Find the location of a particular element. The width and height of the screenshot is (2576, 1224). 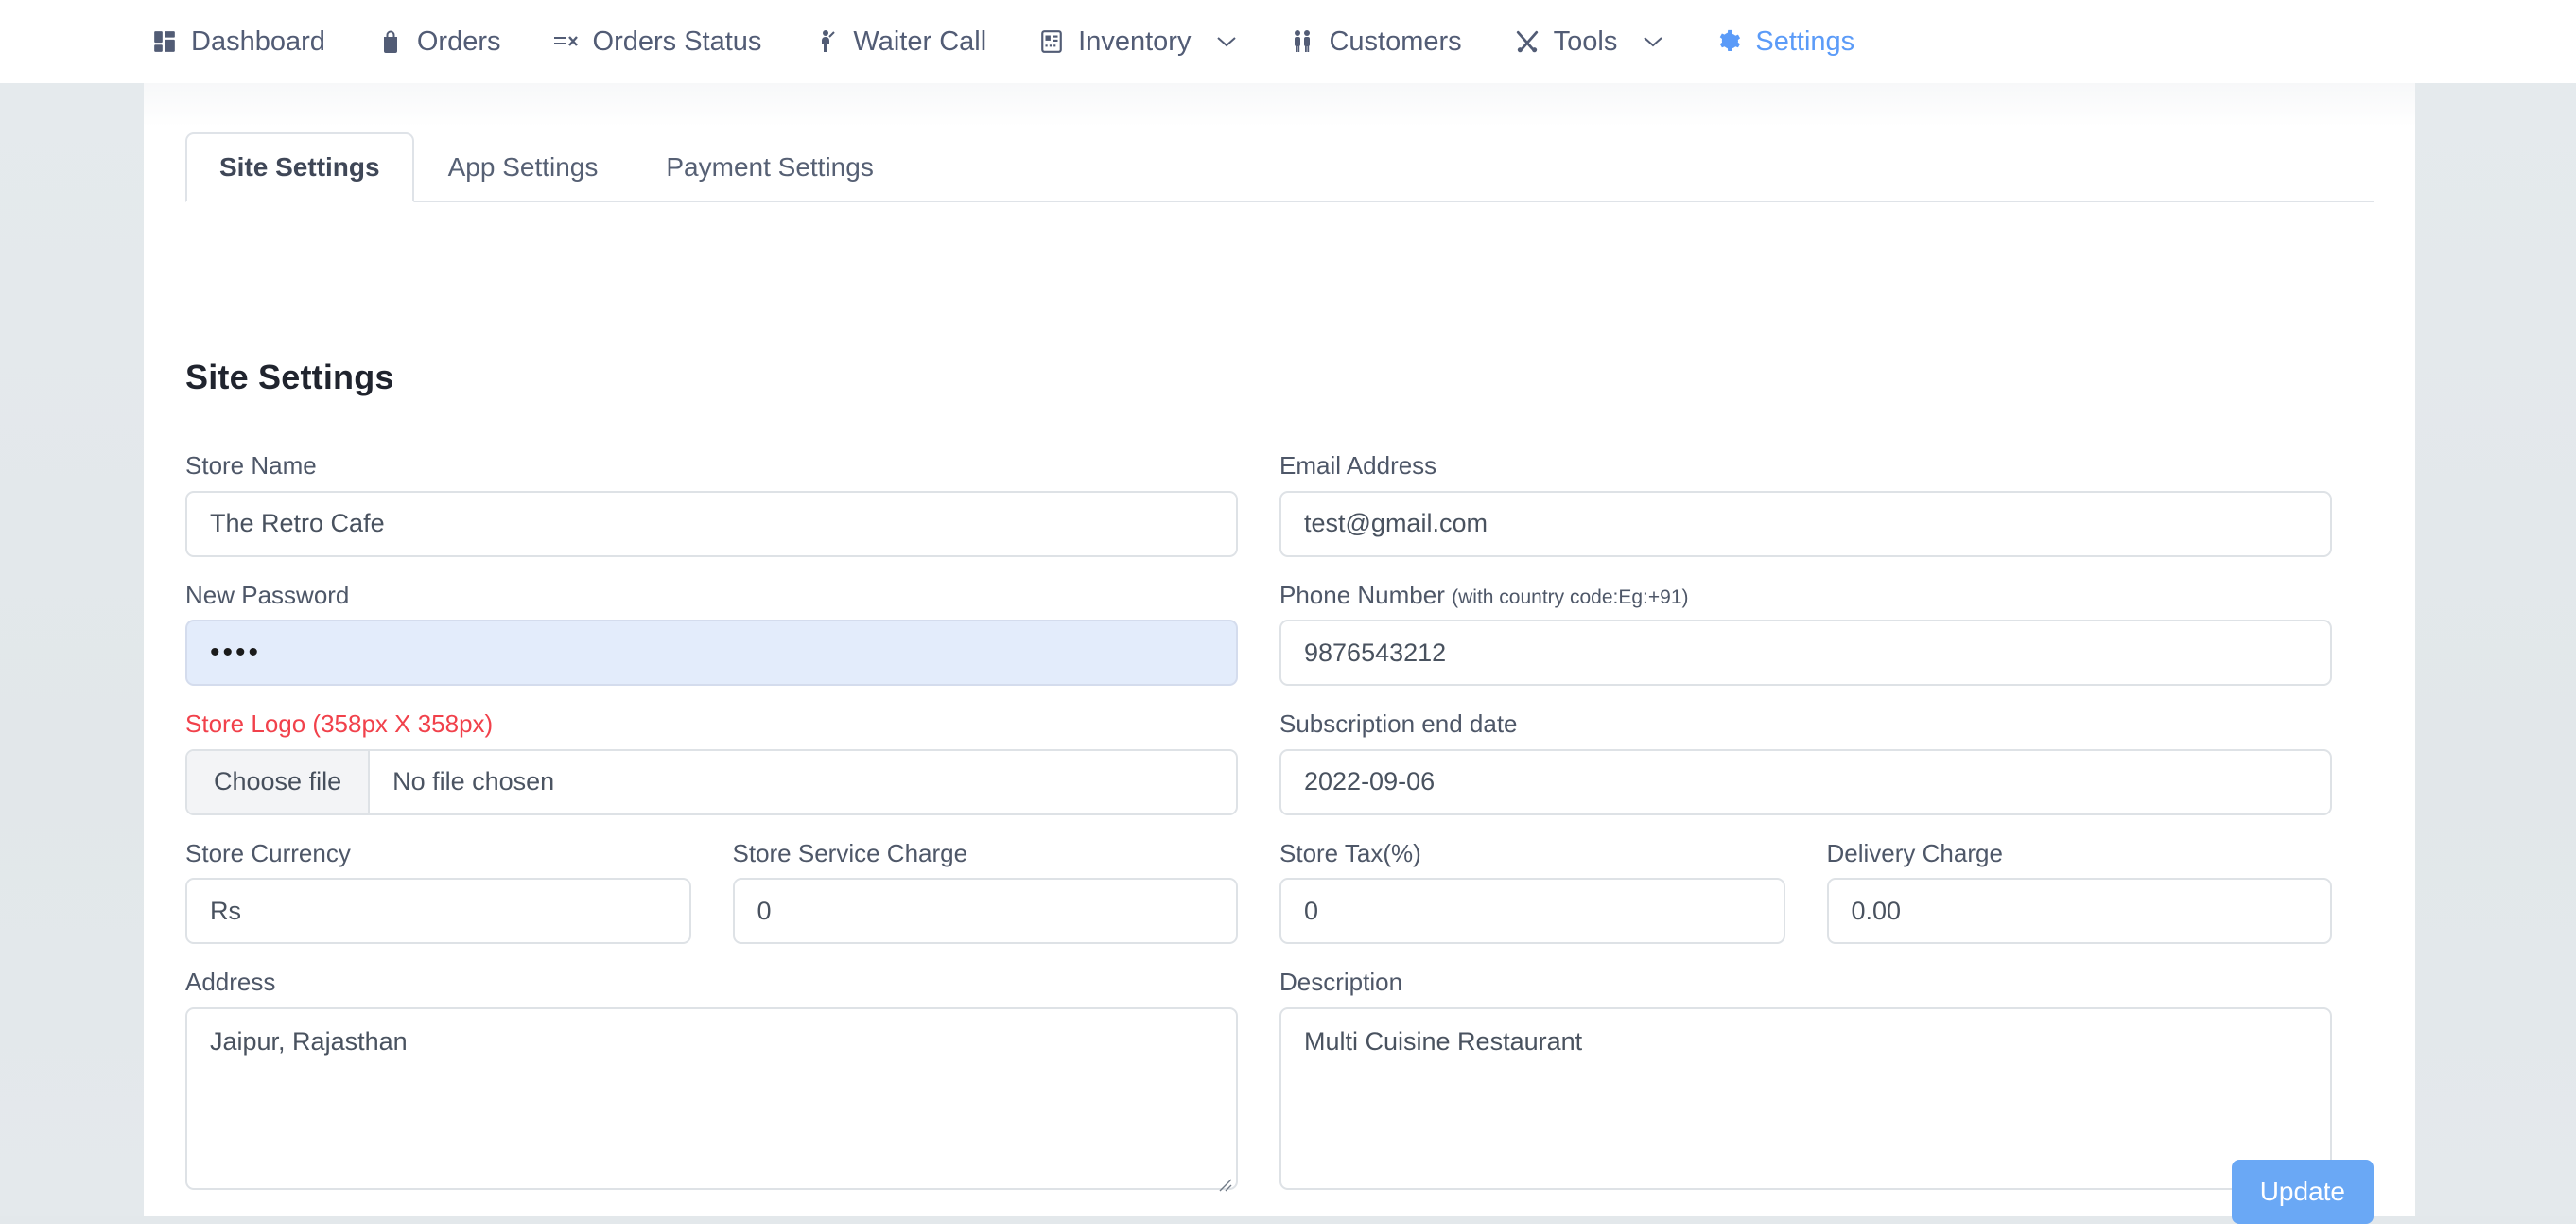

tools-cross-icon is located at coordinates (1527, 41).